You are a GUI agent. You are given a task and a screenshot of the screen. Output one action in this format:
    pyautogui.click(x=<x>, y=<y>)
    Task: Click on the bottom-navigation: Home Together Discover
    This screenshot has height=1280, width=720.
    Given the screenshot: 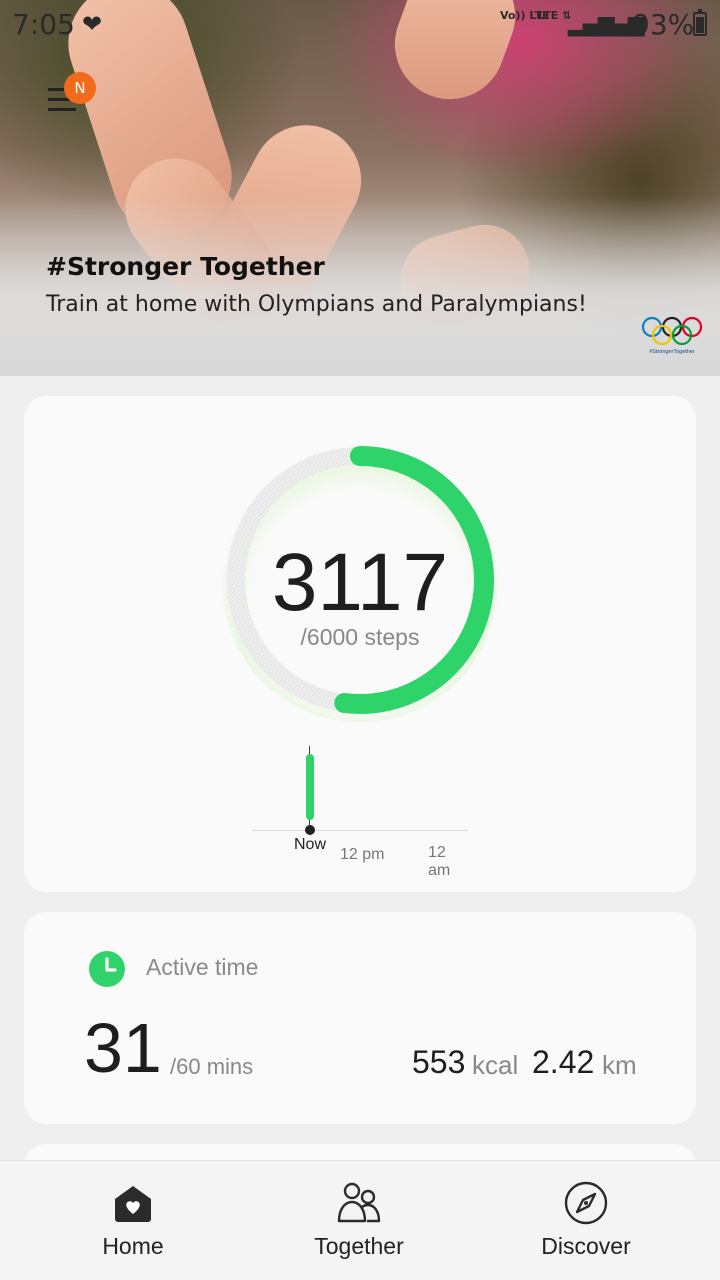 What is the action you would take?
    pyautogui.click(x=360, y=1220)
    